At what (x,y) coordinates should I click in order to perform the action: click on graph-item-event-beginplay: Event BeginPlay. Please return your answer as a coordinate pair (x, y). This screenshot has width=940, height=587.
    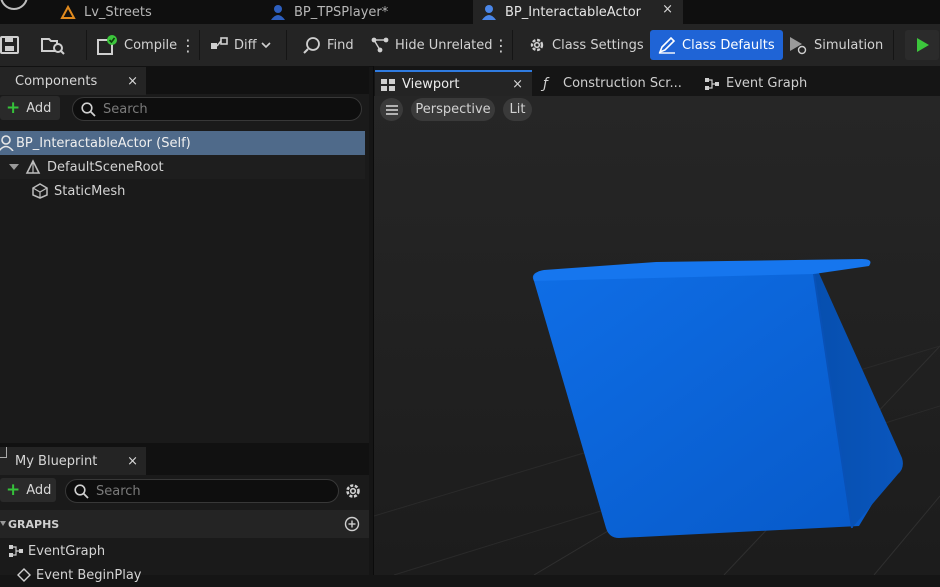
    Looking at the image, I should click on (182, 575).